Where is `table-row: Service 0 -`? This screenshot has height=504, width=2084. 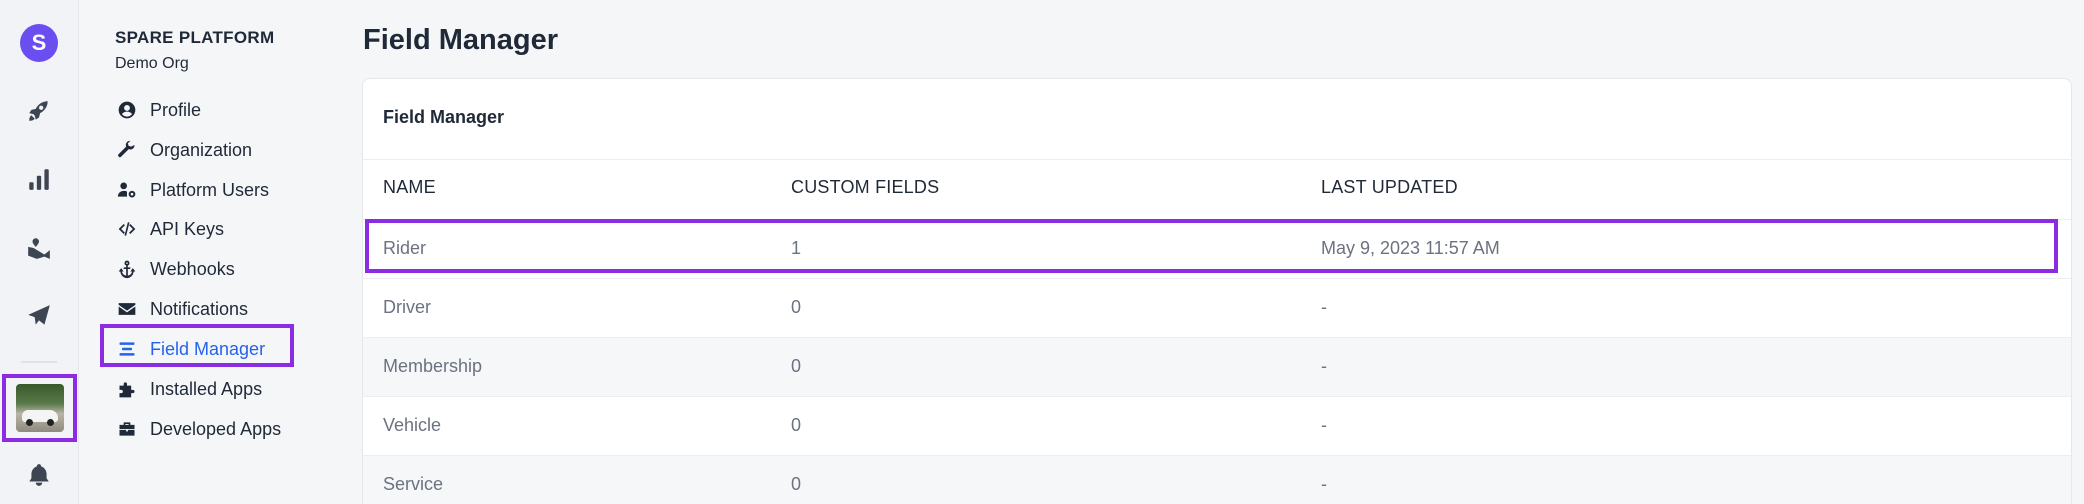 table-row: Service 0 - is located at coordinates (1217, 479).